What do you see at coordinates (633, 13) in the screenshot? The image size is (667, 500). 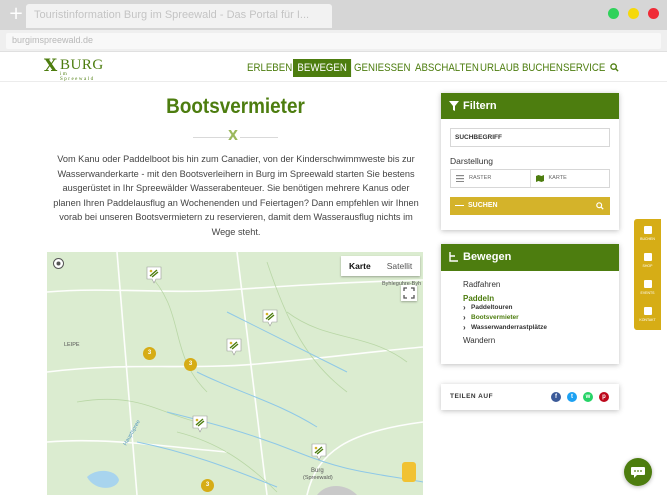 I see `window-minimize-icon` at bounding box center [633, 13].